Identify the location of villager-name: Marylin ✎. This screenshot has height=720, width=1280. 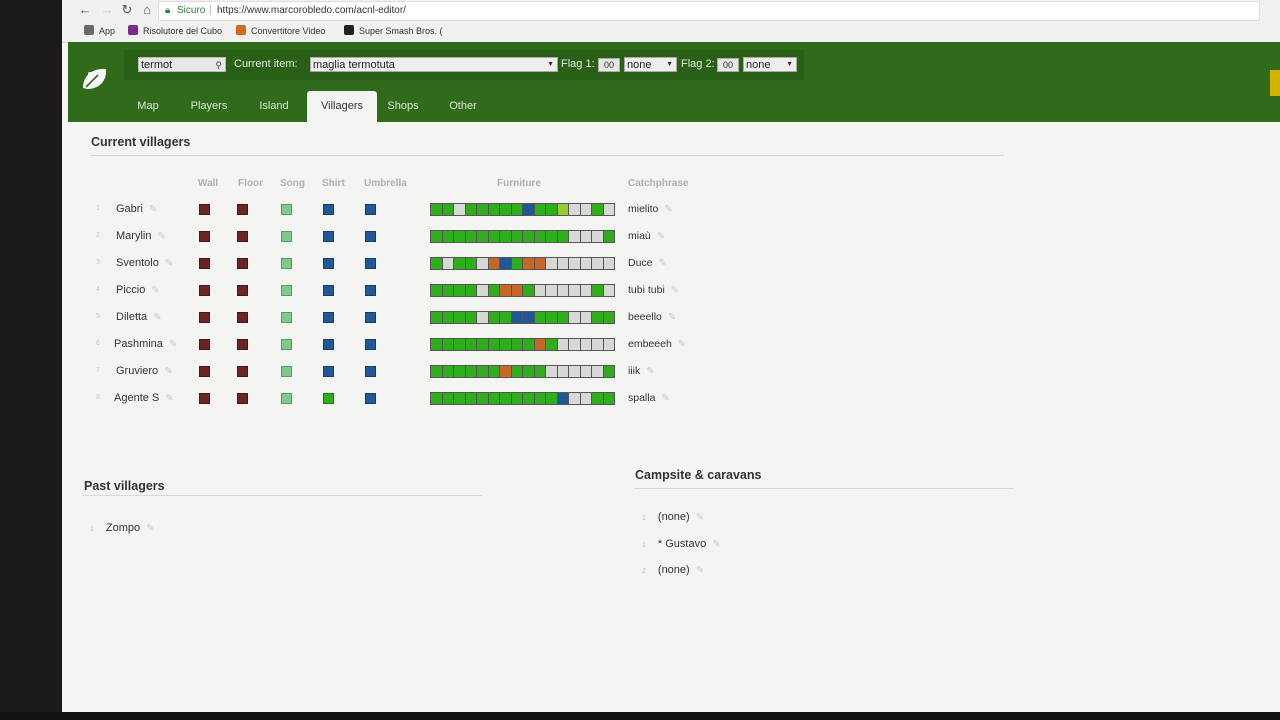
(141, 236).